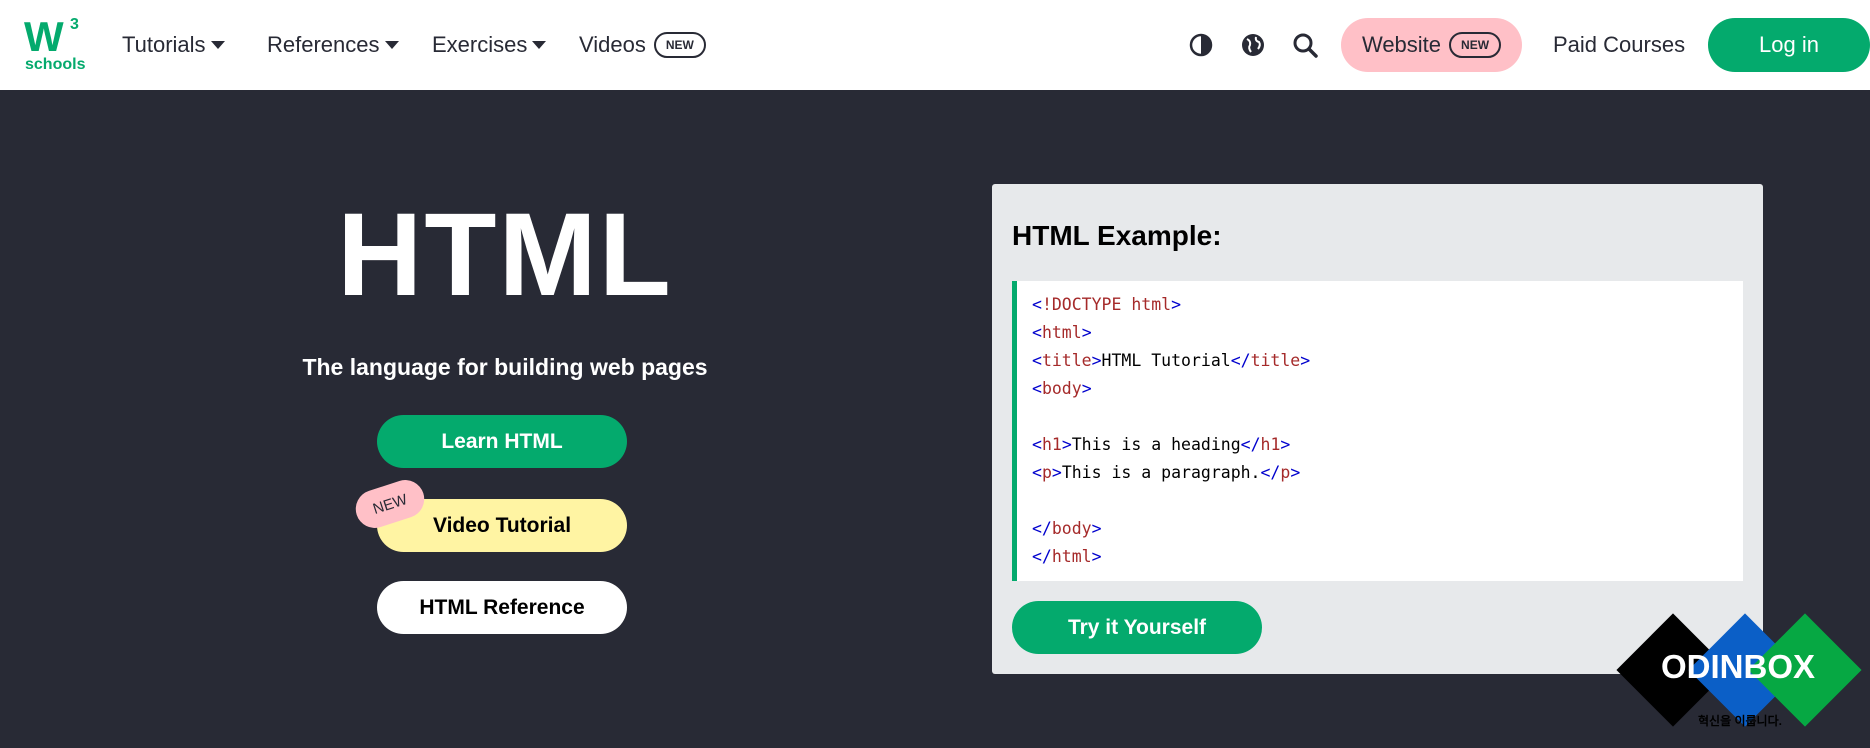  What do you see at coordinates (502, 441) in the screenshot?
I see `learn-html-button: Learn HTML` at bounding box center [502, 441].